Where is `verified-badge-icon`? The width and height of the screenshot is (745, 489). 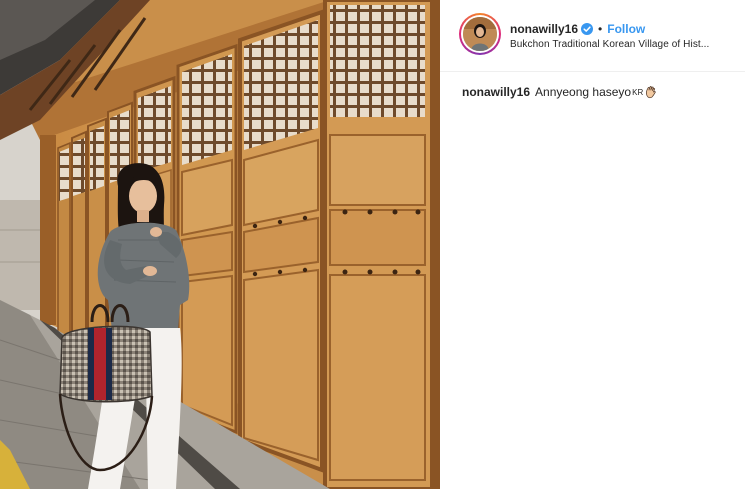 verified-badge-icon is located at coordinates (587, 29).